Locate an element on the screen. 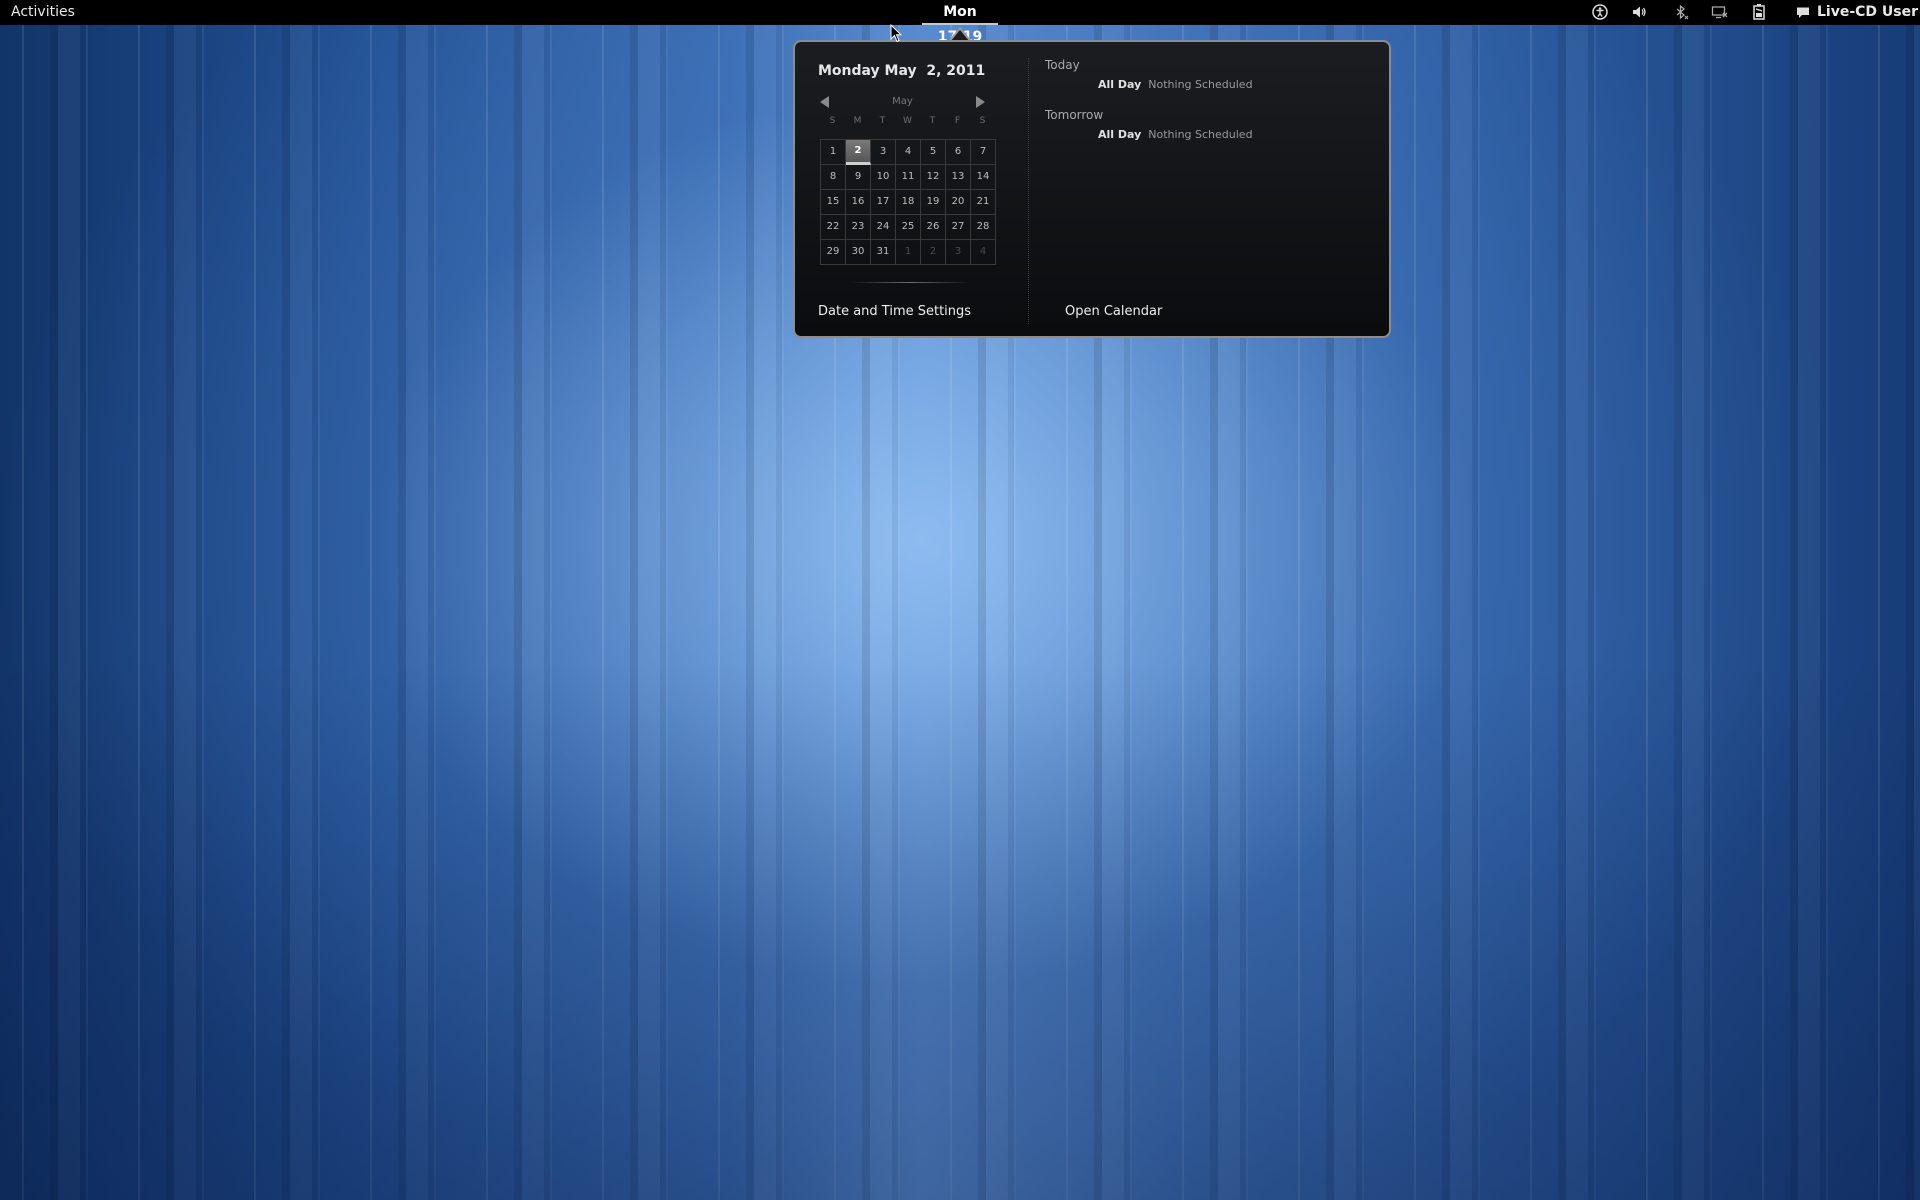 This screenshot has height=1200, width=1920. calendar-day: 16 is located at coordinates (858, 202).